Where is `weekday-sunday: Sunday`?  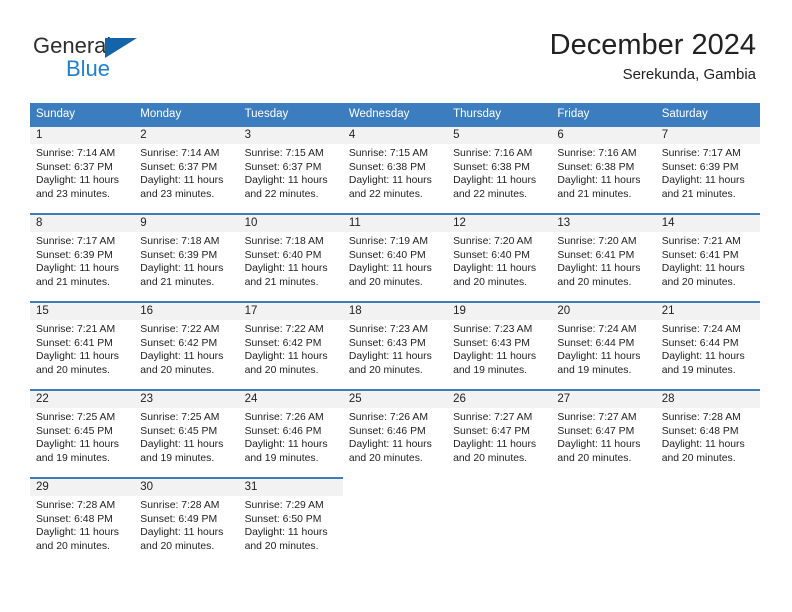 weekday-sunday: Sunday is located at coordinates (56, 114).